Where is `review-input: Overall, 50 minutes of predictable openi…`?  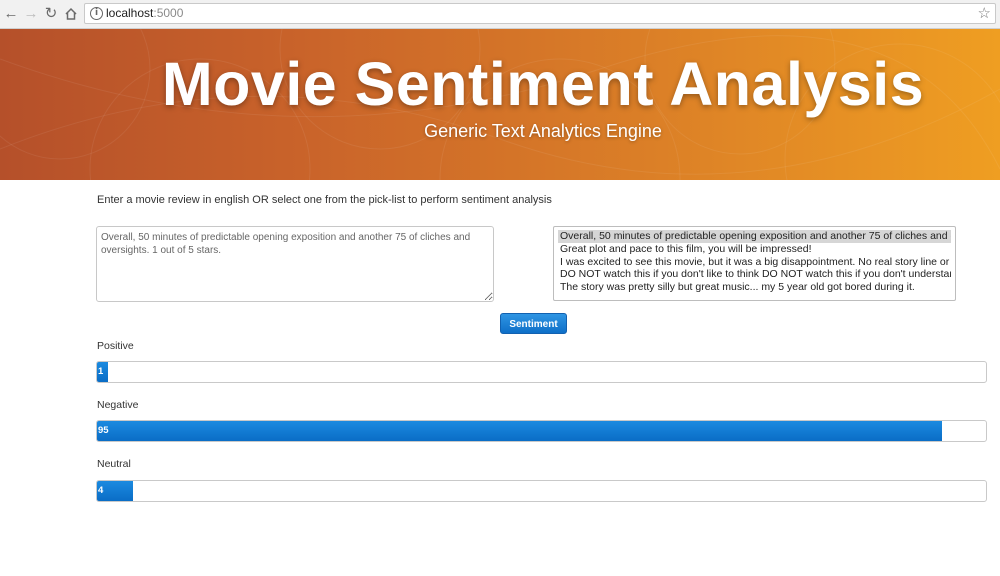
review-input: Overall, 50 minutes of predictable openi… is located at coordinates (295, 264).